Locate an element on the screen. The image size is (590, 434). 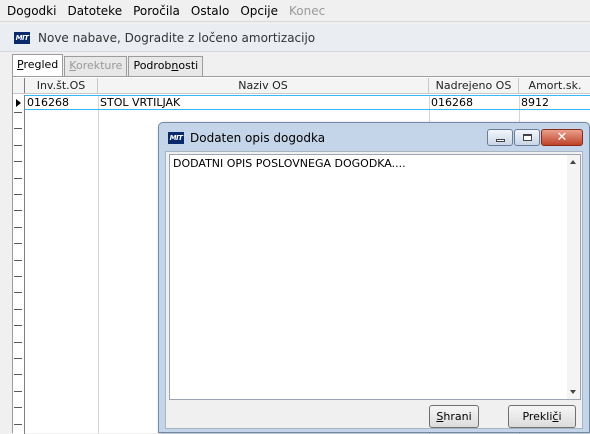
tab-podrobnosti-label-pre: Podrob is located at coordinates (152, 65).